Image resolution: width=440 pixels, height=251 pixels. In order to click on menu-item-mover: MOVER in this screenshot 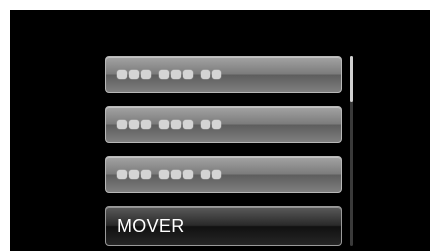, I will do `click(223, 226)`.